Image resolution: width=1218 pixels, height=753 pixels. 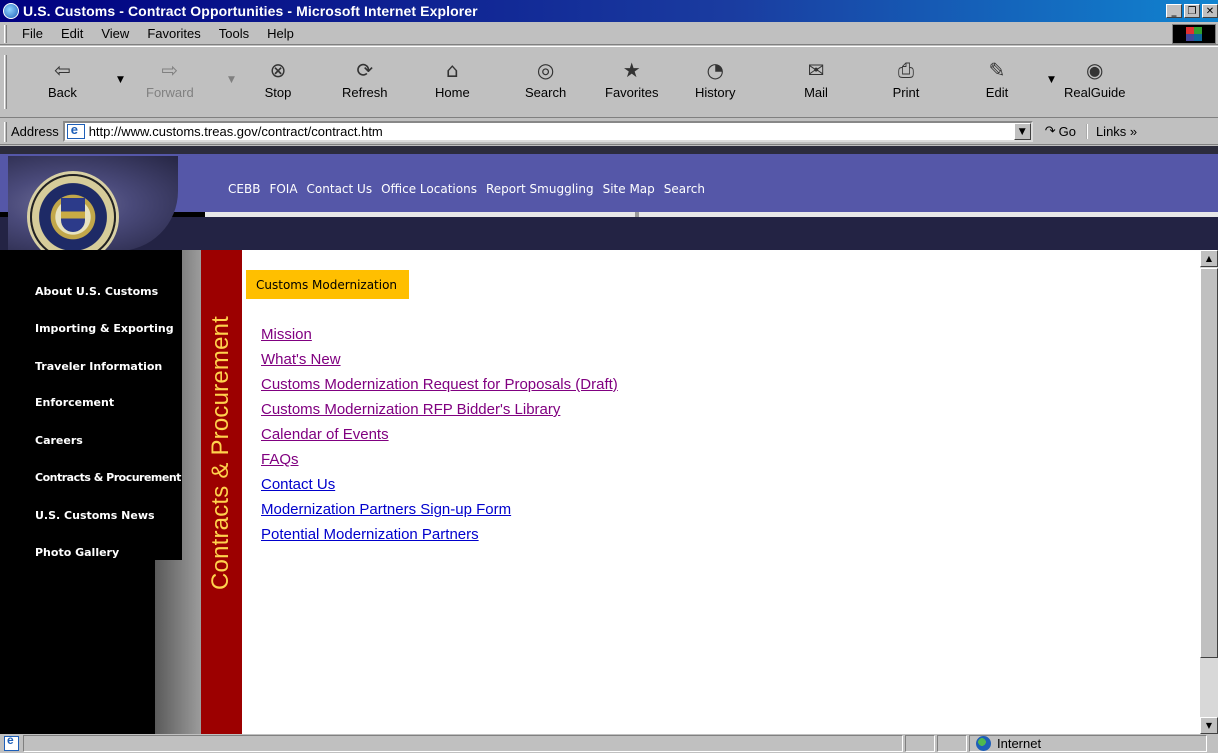 I want to click on vertical-scrollbar: ▲ ▼, so click(x=1209, y=492).